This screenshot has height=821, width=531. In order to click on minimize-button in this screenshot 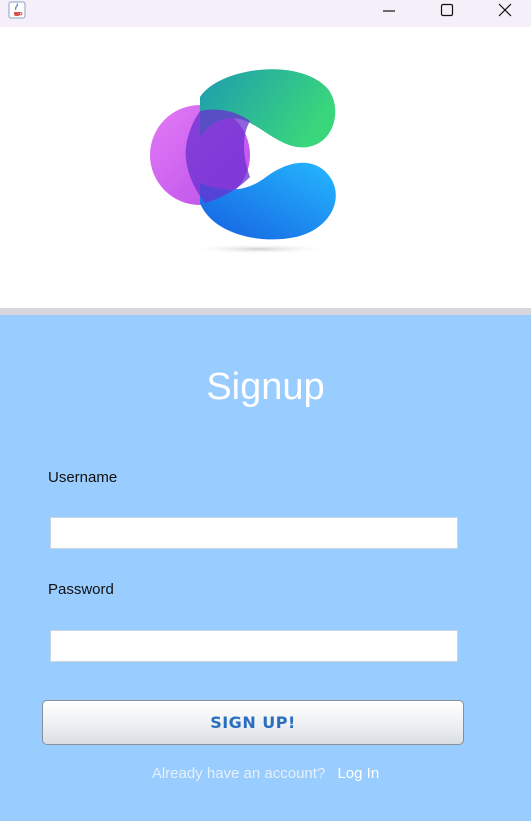, I will do `click(389, 10)`.